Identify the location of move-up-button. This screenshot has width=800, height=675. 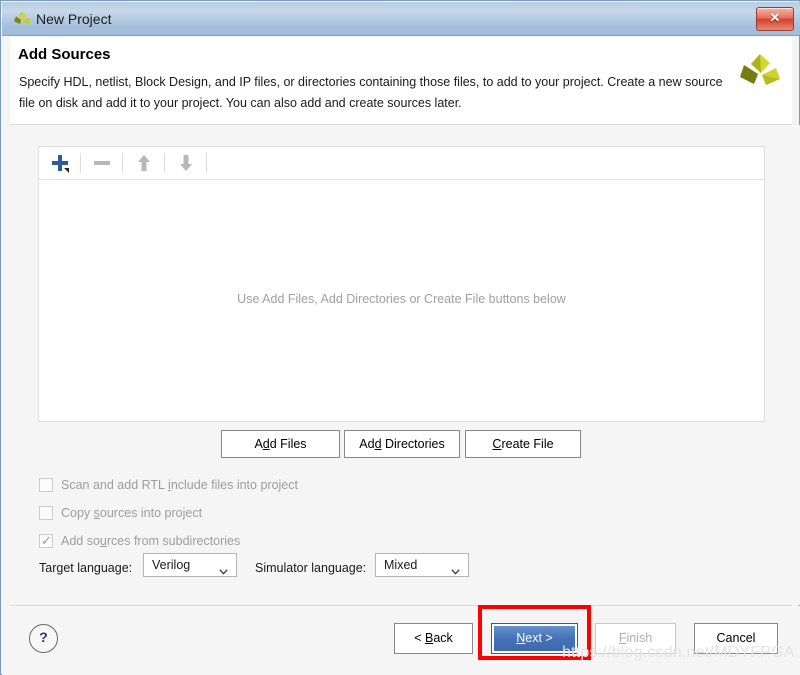
(144, 163).